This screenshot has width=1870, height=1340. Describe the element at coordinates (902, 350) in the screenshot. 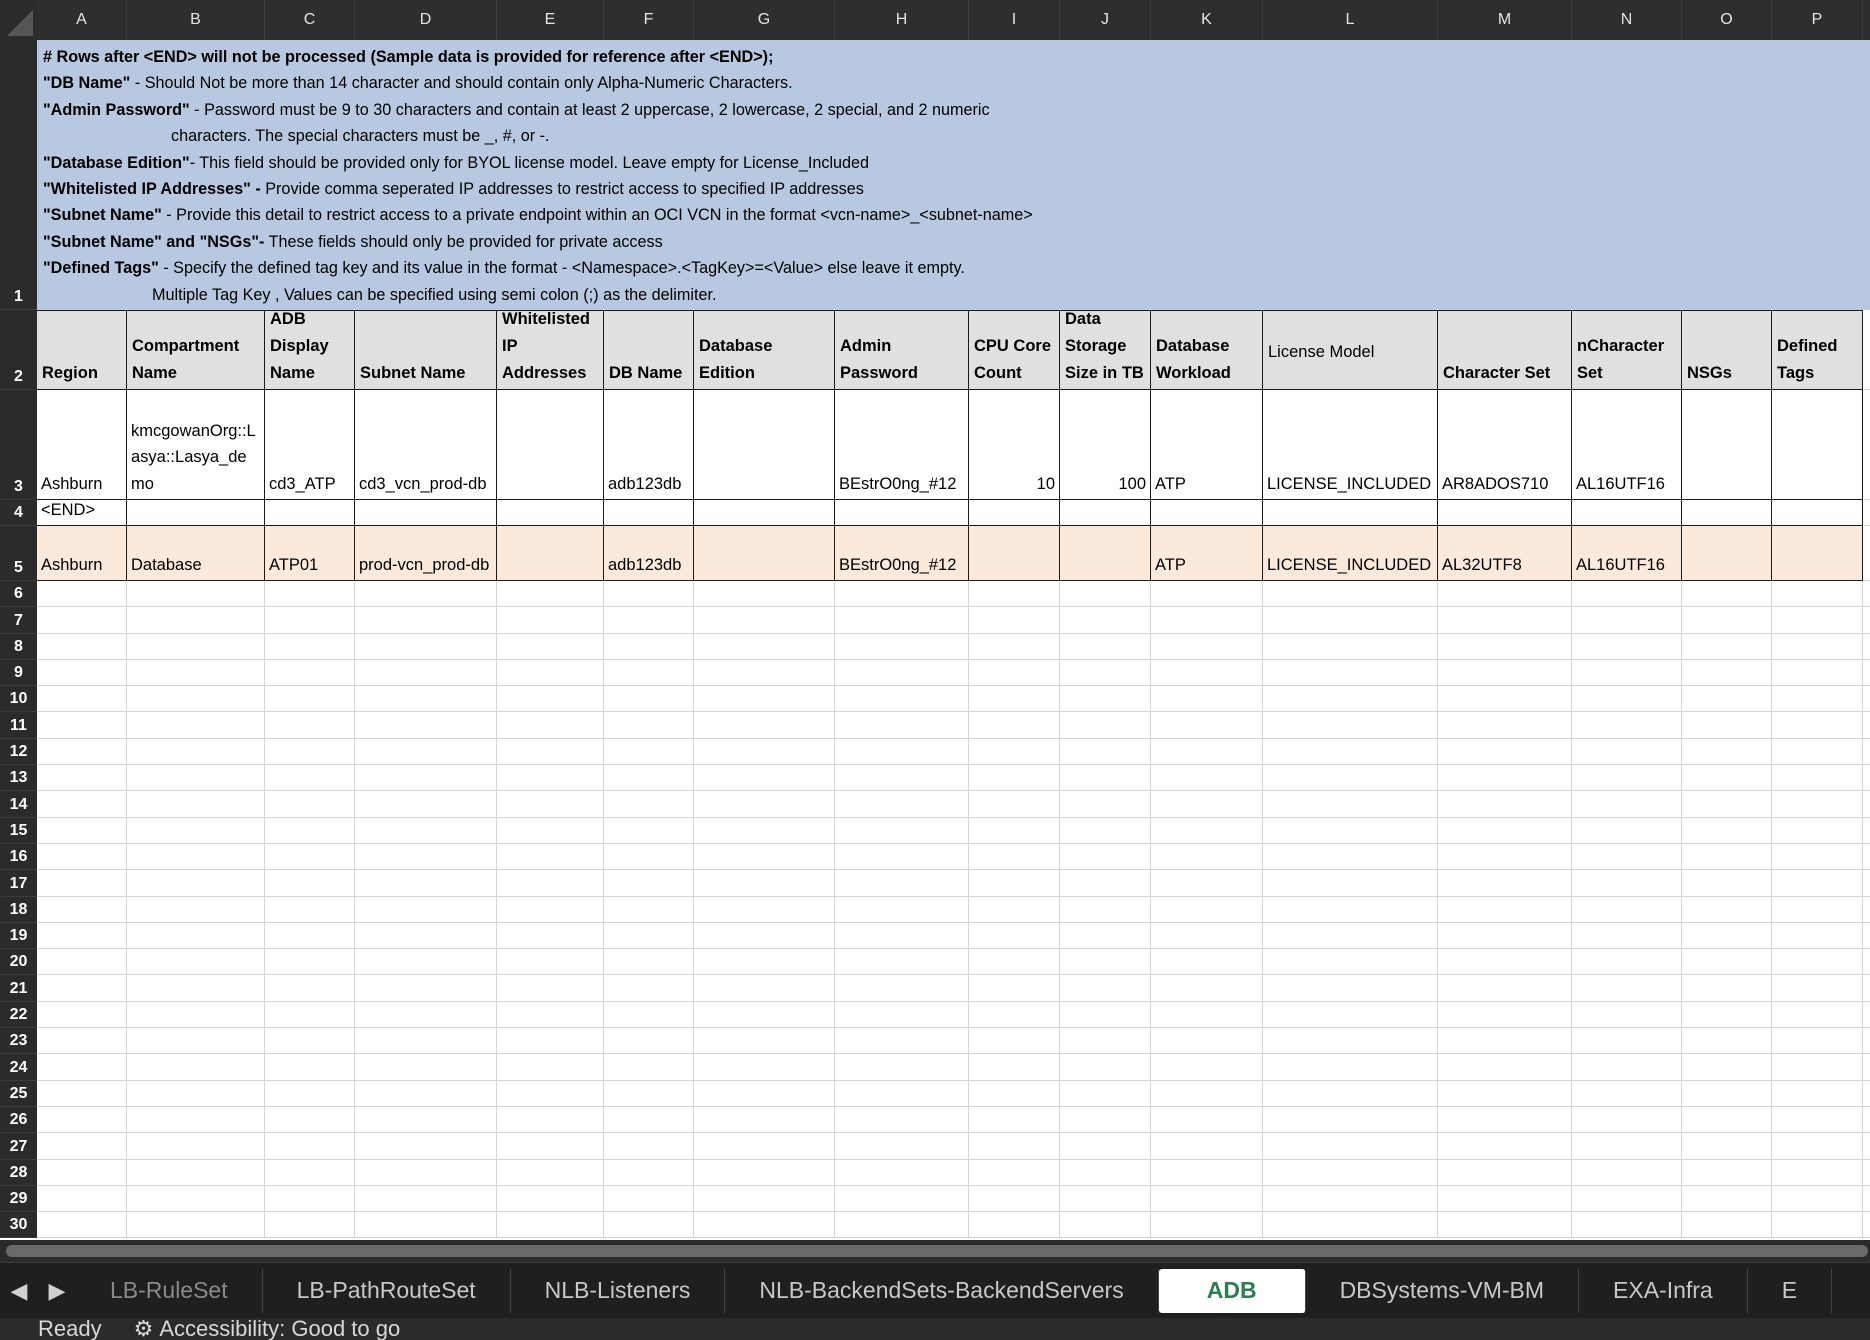

I see `column-title-cell: Admin Password` at that location.